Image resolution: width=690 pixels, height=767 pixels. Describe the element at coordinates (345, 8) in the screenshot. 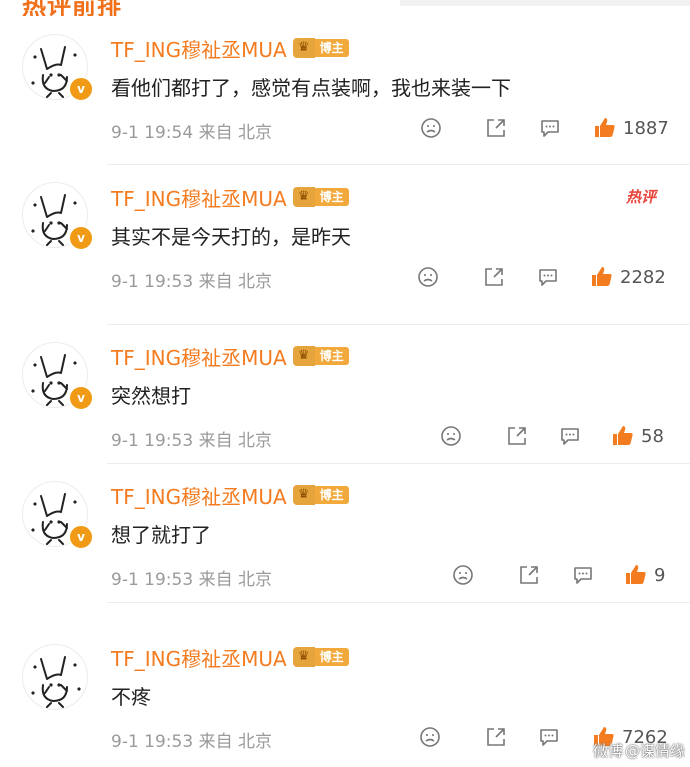

I see `top-band: 热评前排` at that location.